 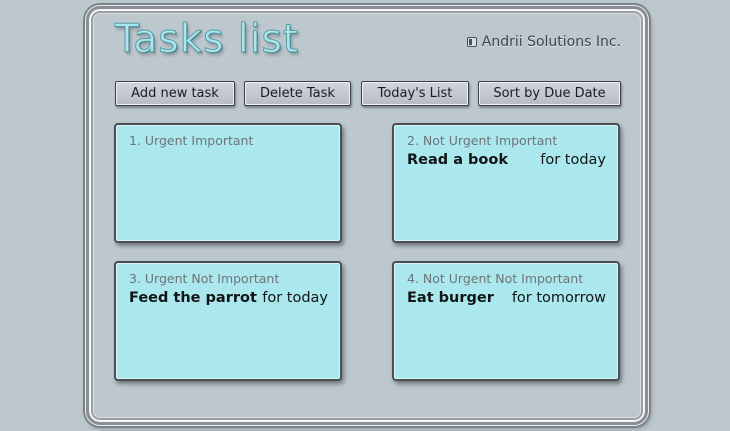 I want to click on task-name: Read a book, so click(x=457, y=160).